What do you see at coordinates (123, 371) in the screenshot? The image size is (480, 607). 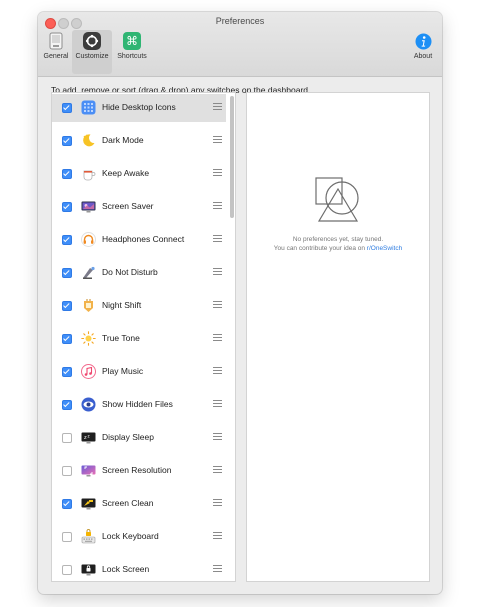 I see `switch-label: Play Music` at bounding box center [123, 371].